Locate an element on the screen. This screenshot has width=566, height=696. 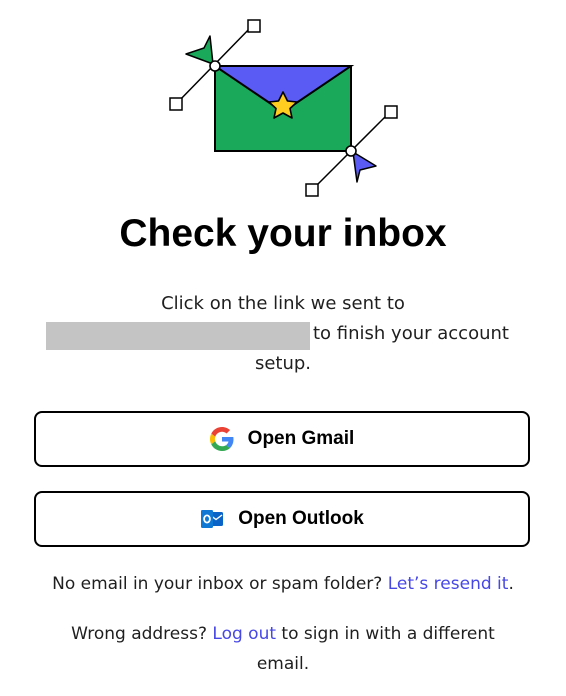
open-outlook-label: Open Outlook is located at coordinates (301, 518).